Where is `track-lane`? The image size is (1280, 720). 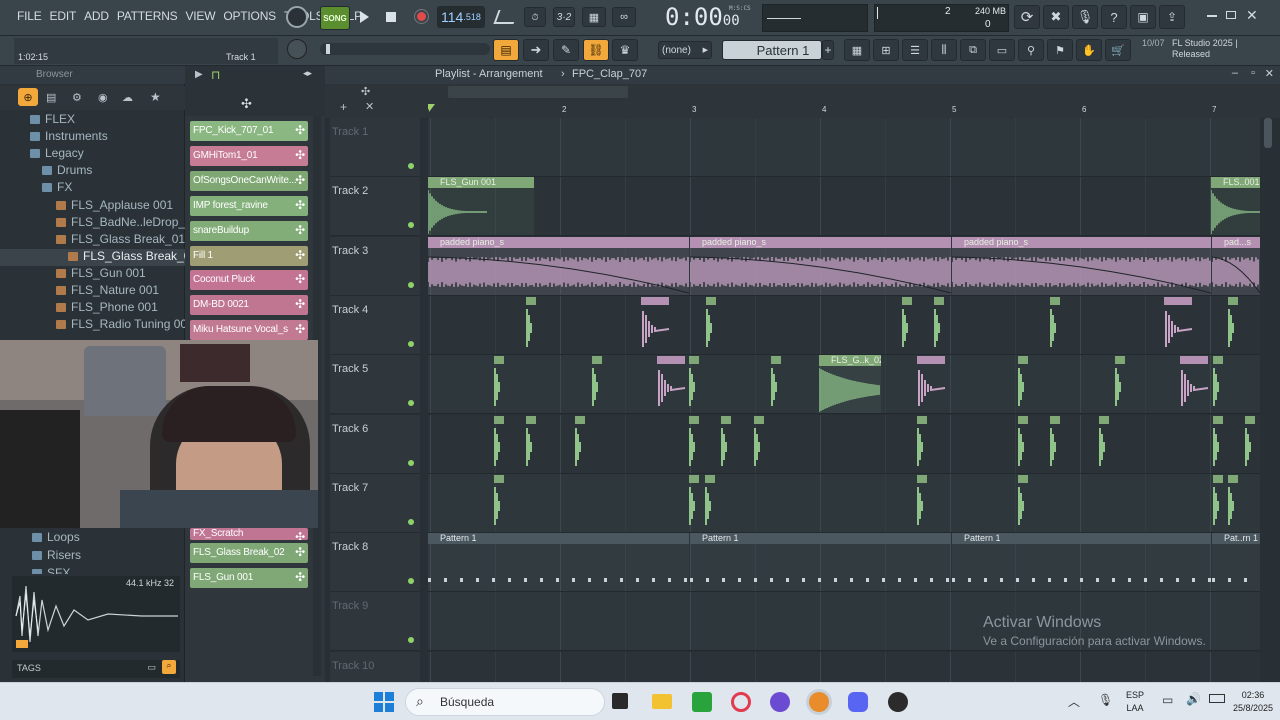 track-lane is located at coordinates (844, 325).